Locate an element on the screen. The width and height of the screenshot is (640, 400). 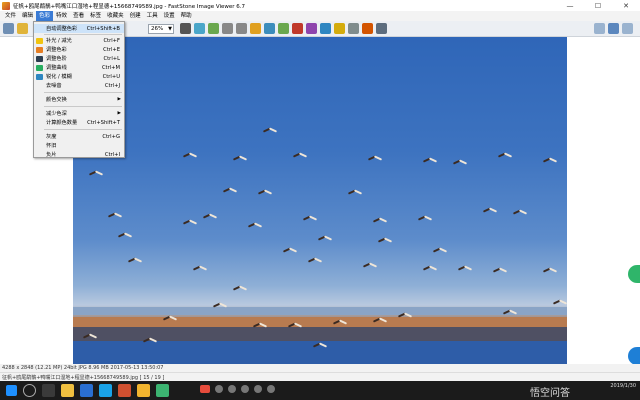
menu-edit: 编辑 is located at coordinates (27, 16).